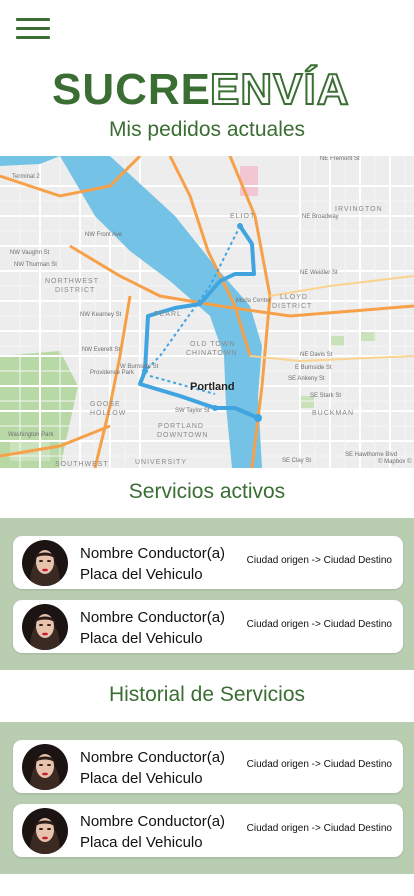 The image size is (414, 896). What do you see at coordinates (161, 462) in the screenshot?
I see `svg-text: UNIVERSITY` at bounding box center [161, 462].